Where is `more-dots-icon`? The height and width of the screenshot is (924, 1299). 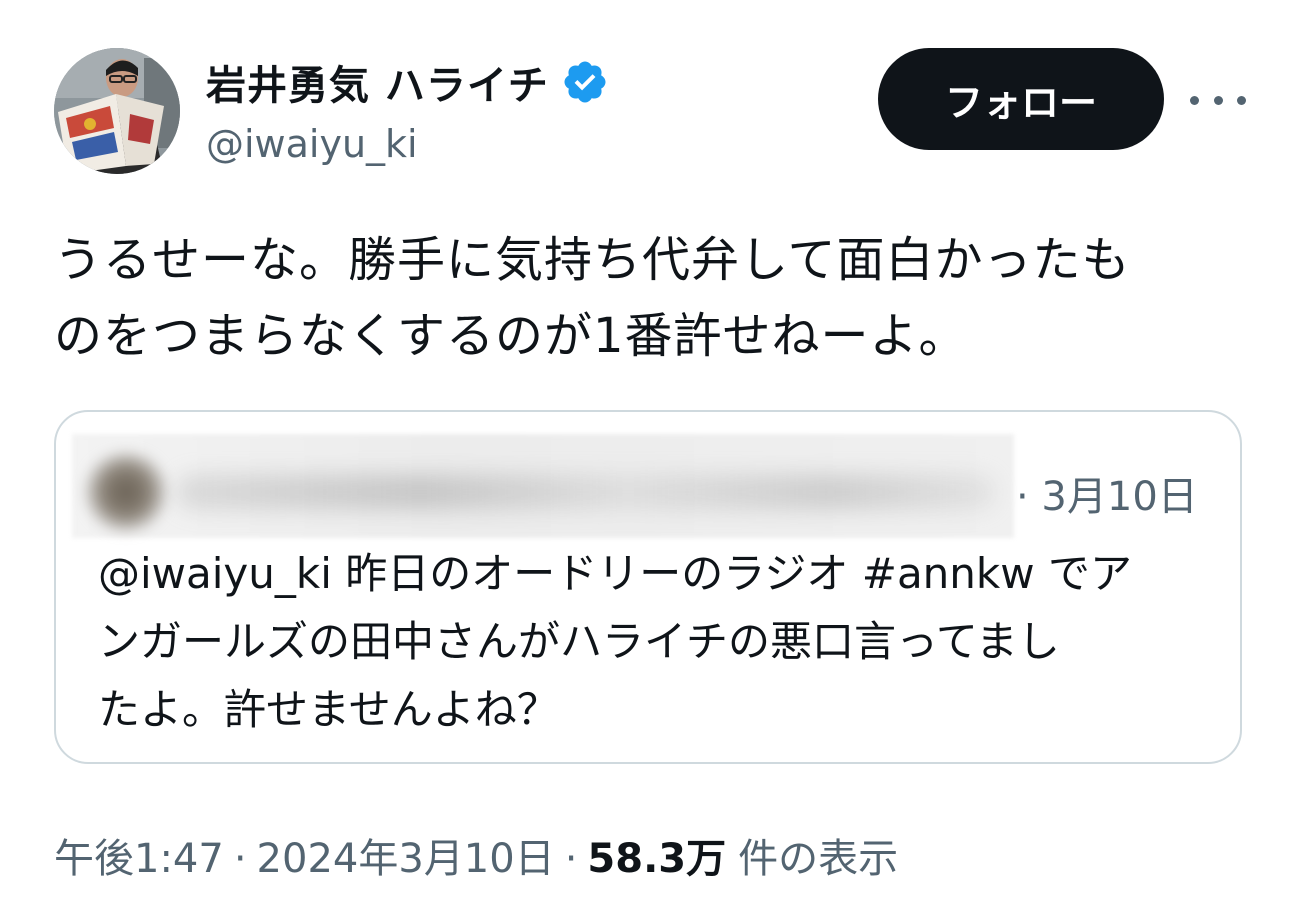 more-dots-icon is located at coordinates (1218, 100).